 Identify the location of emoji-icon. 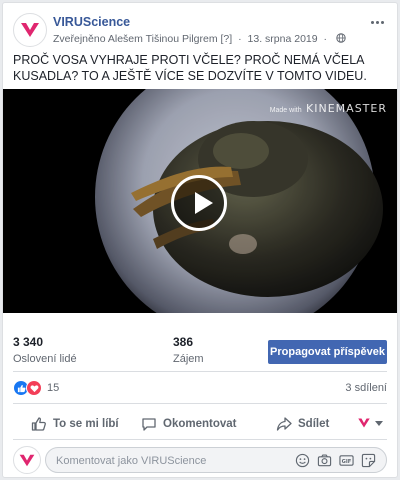
(302, 460).